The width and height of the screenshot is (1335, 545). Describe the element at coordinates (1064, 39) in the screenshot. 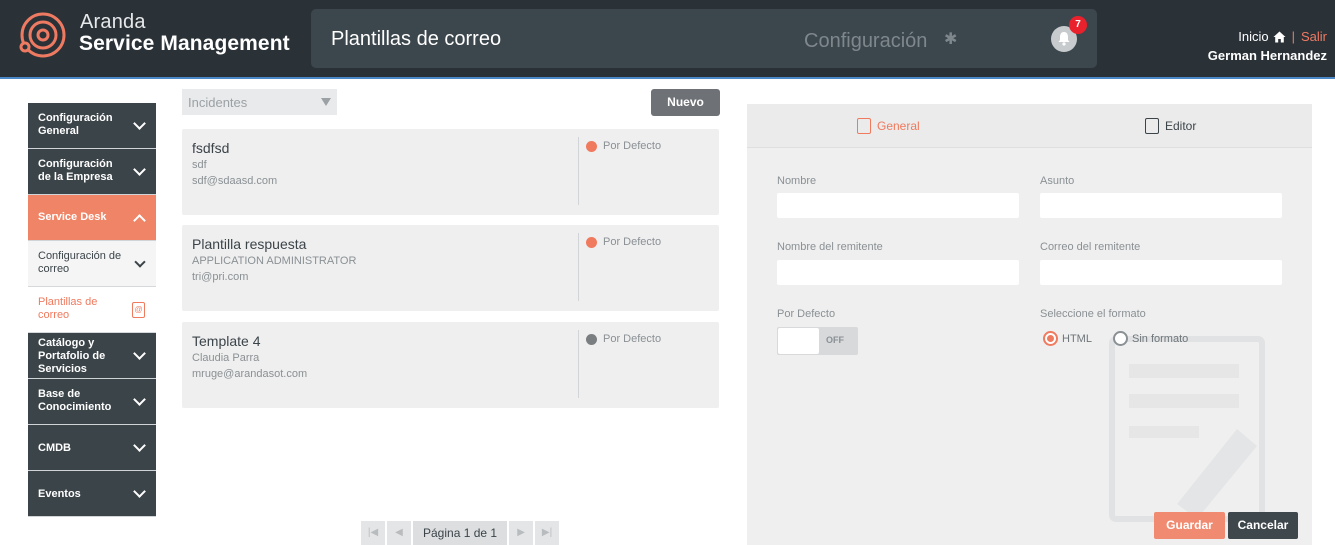

I see `bell-icon` at that location.